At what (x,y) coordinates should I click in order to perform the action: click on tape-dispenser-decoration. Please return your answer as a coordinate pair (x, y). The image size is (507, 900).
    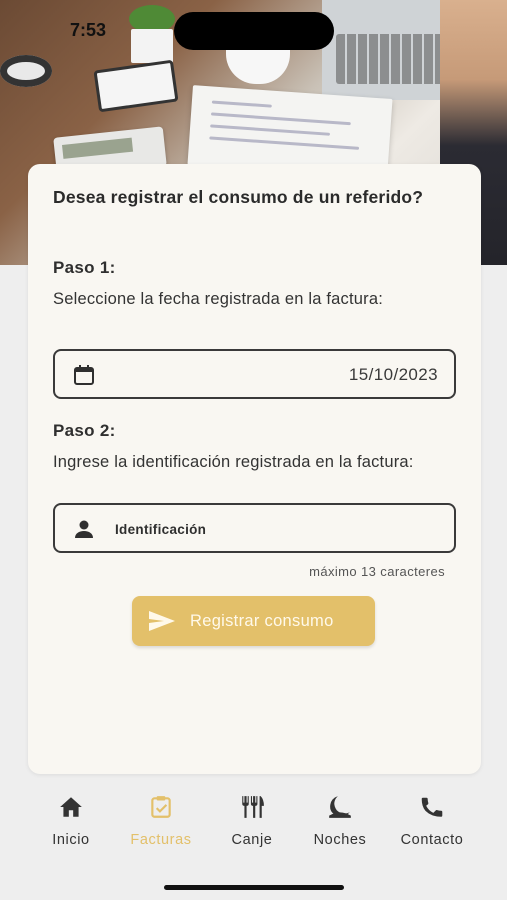
    Looking at the image, I should click on (26, 71).